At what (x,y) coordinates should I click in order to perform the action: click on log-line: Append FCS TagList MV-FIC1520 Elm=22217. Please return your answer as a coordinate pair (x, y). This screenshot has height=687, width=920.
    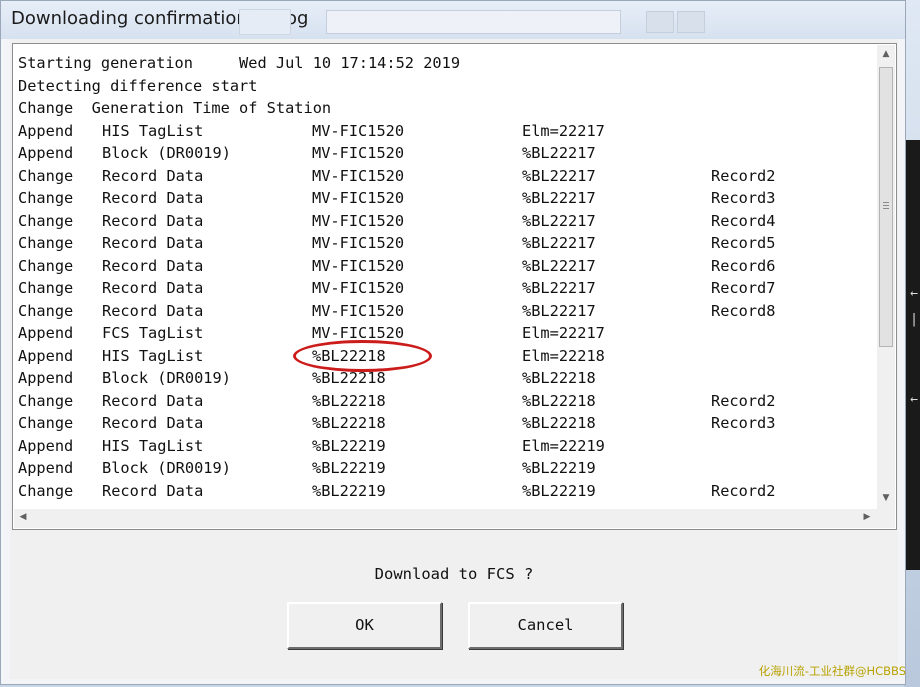
    Looking at the image, I should click on (443, 333).